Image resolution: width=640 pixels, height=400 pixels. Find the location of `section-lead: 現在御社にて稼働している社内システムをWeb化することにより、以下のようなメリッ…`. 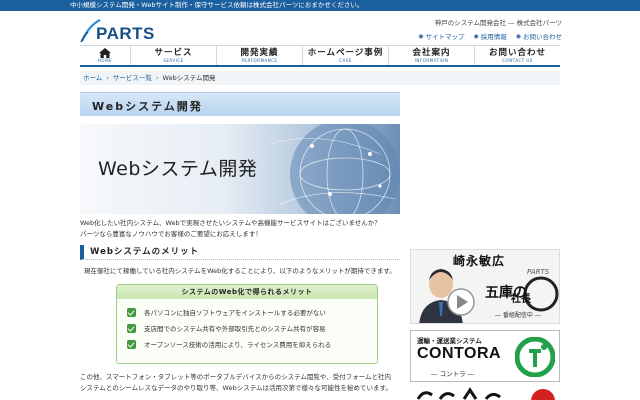

section-lead: 現在御社にて稼働している社内システムをWeb化することにより、以下のようなメリッ… is located at coordinates (240, 271).